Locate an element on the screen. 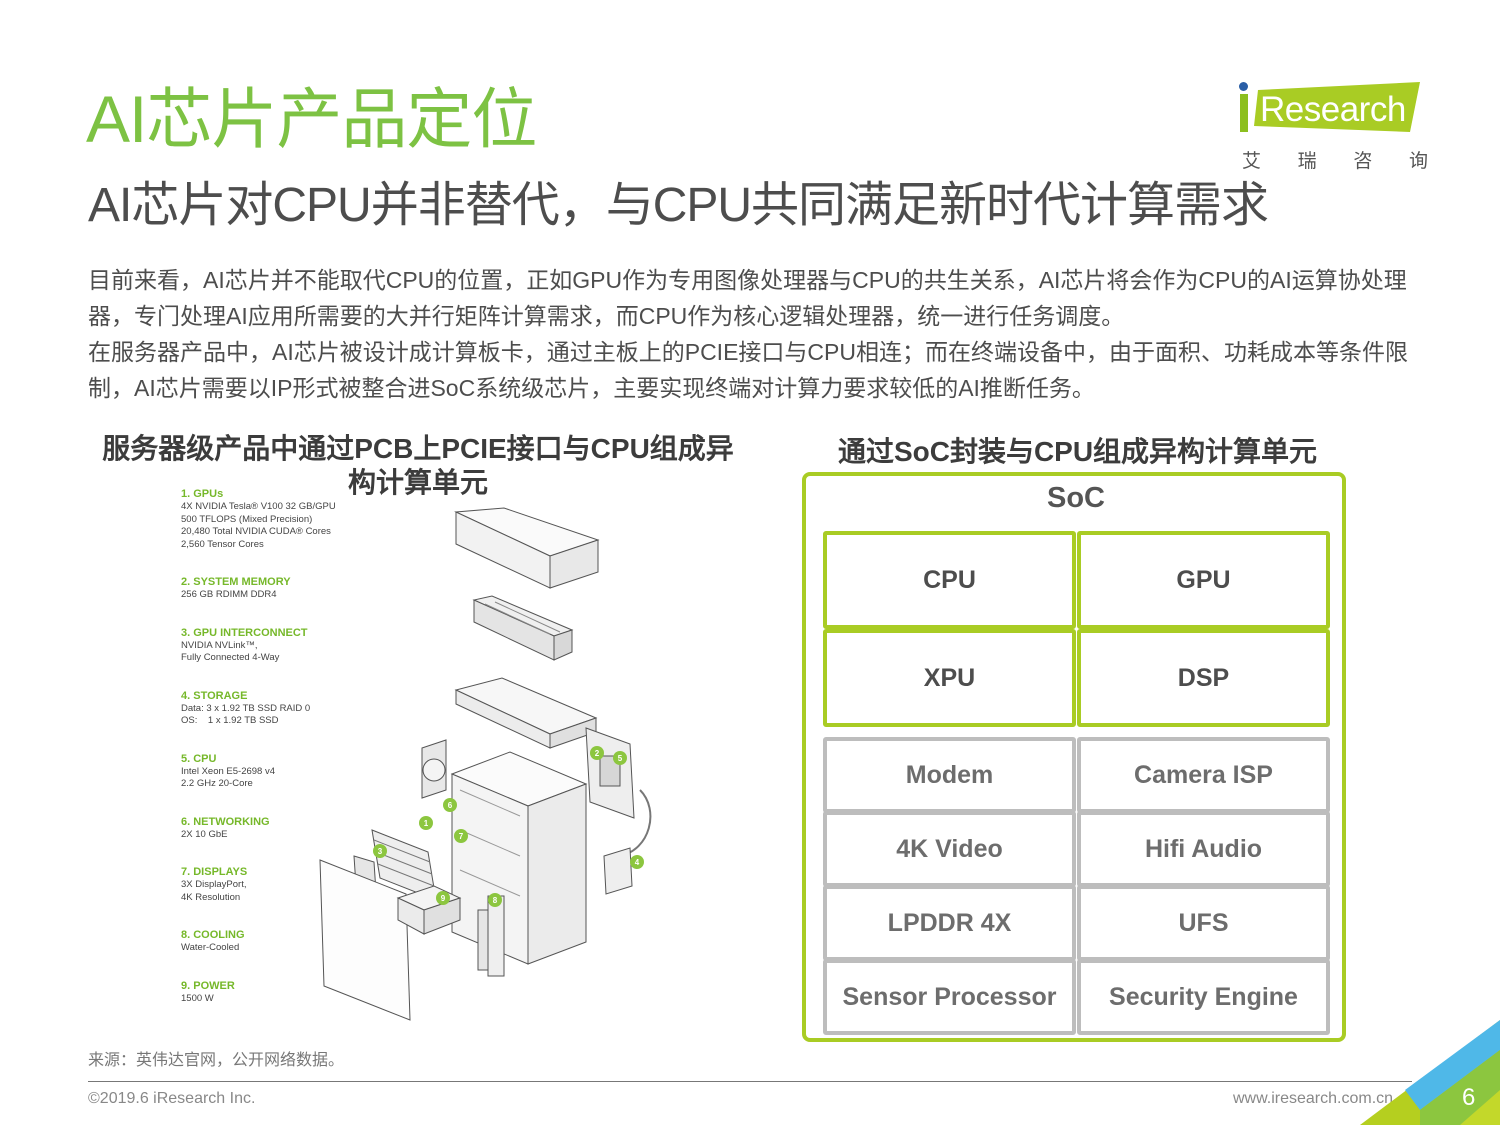 The height and width of the screenshot is (1125, 1500). soc-unit-gpu: GPU is located at coordinates (1203, 580).